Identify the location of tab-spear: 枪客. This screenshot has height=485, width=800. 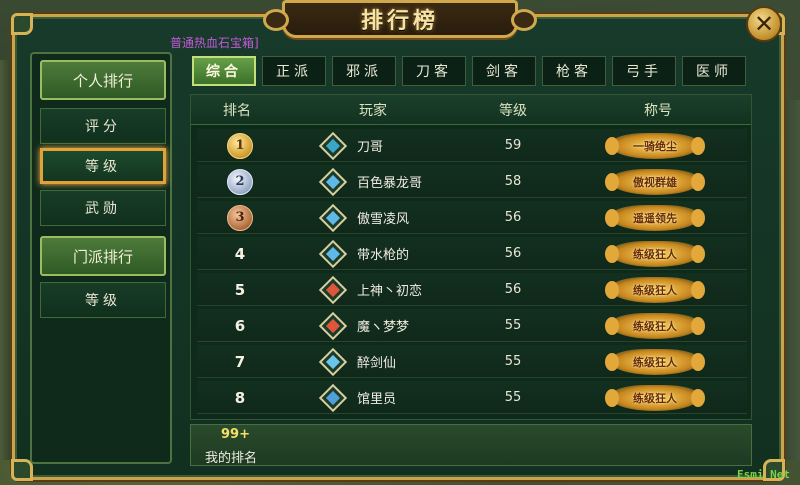
(574, 71).